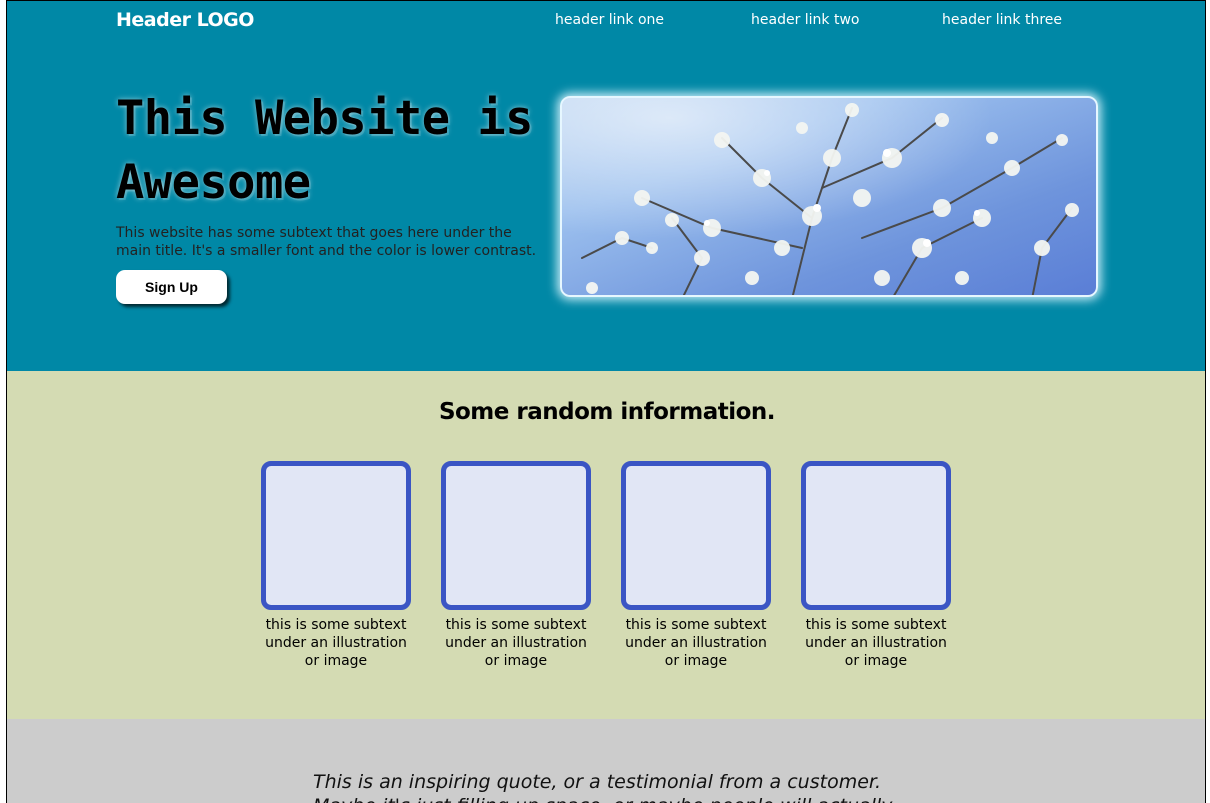  I want to click on hero-image, so click(829, 196).